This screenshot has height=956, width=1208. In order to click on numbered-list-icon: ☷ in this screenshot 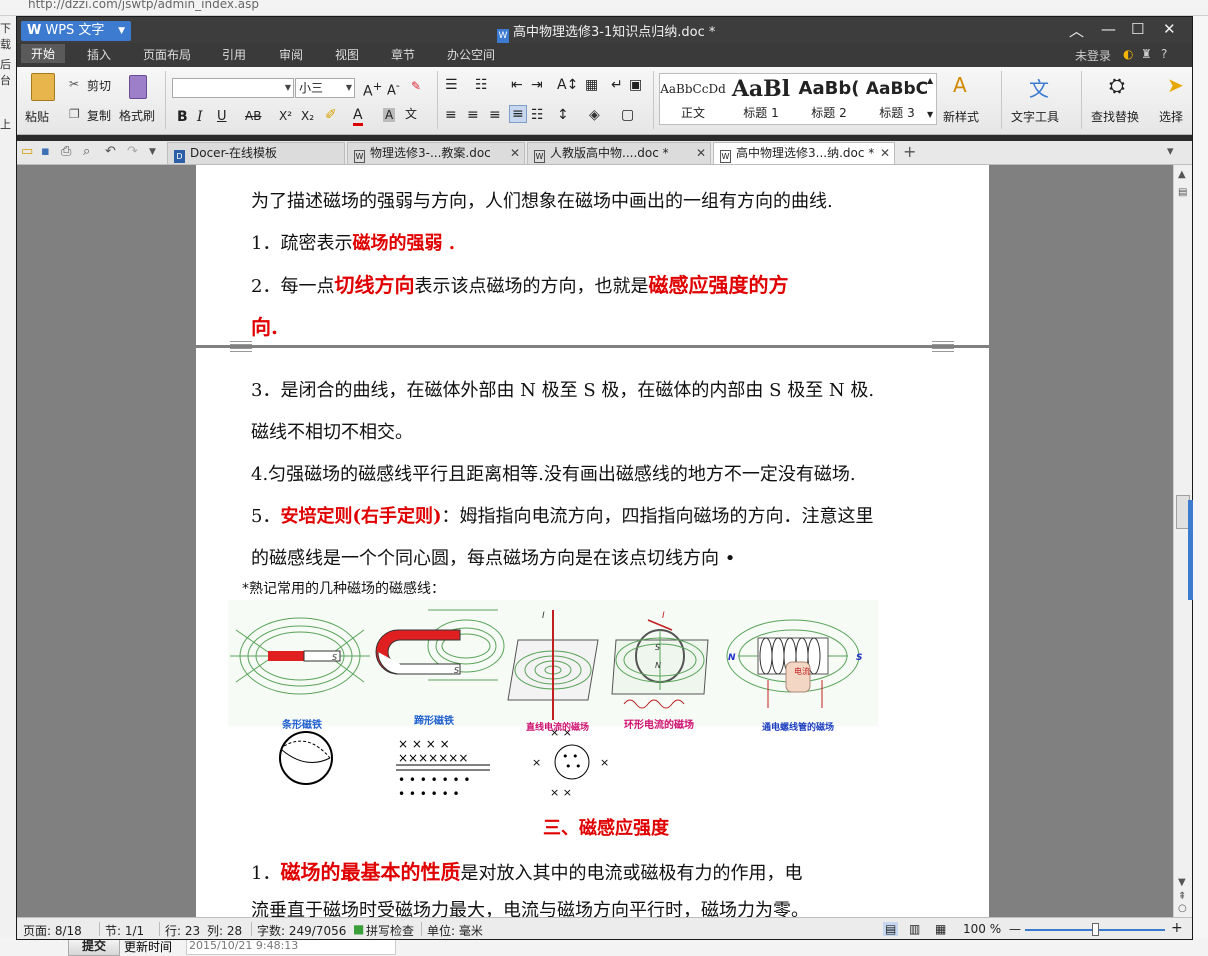, I will do `click(481, 85)`.